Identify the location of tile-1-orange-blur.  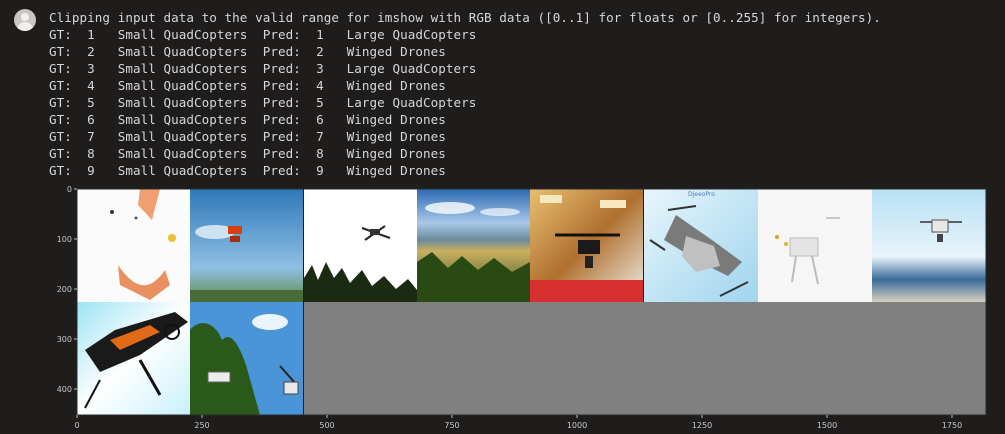
(133, 245).